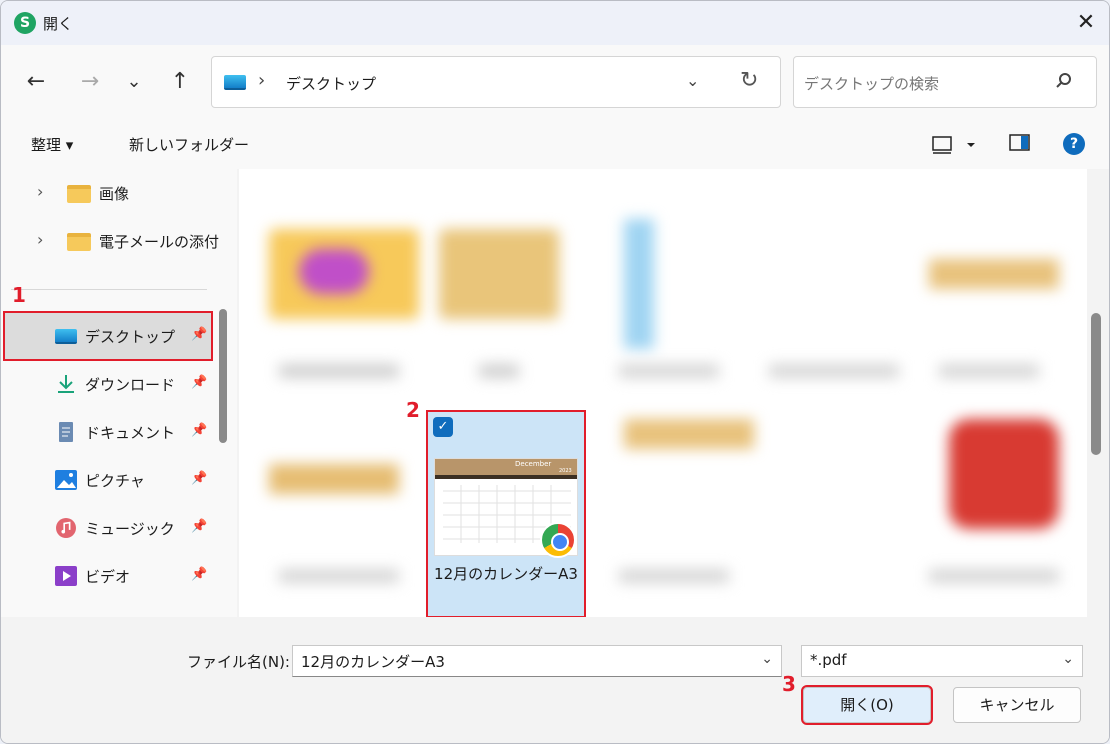 Image resolution: width=1110 pixels, height=744 pixels. I want to click on title-bar: S 開く ✕, so click(555, 23).